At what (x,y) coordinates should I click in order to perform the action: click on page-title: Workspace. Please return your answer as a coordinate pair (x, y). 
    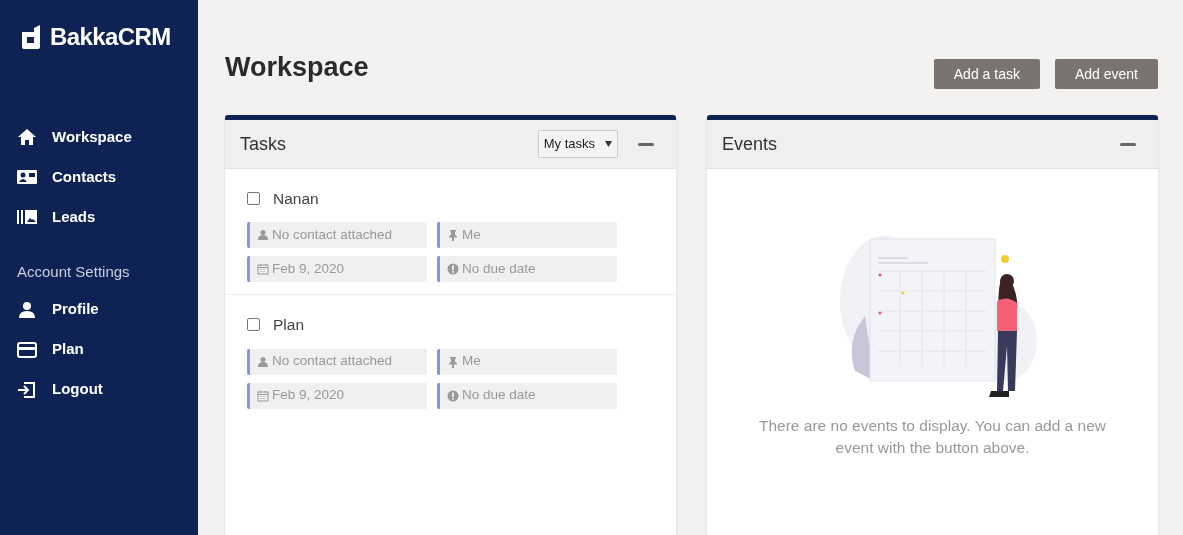
    Looking at the image, I should click on (297, 67).